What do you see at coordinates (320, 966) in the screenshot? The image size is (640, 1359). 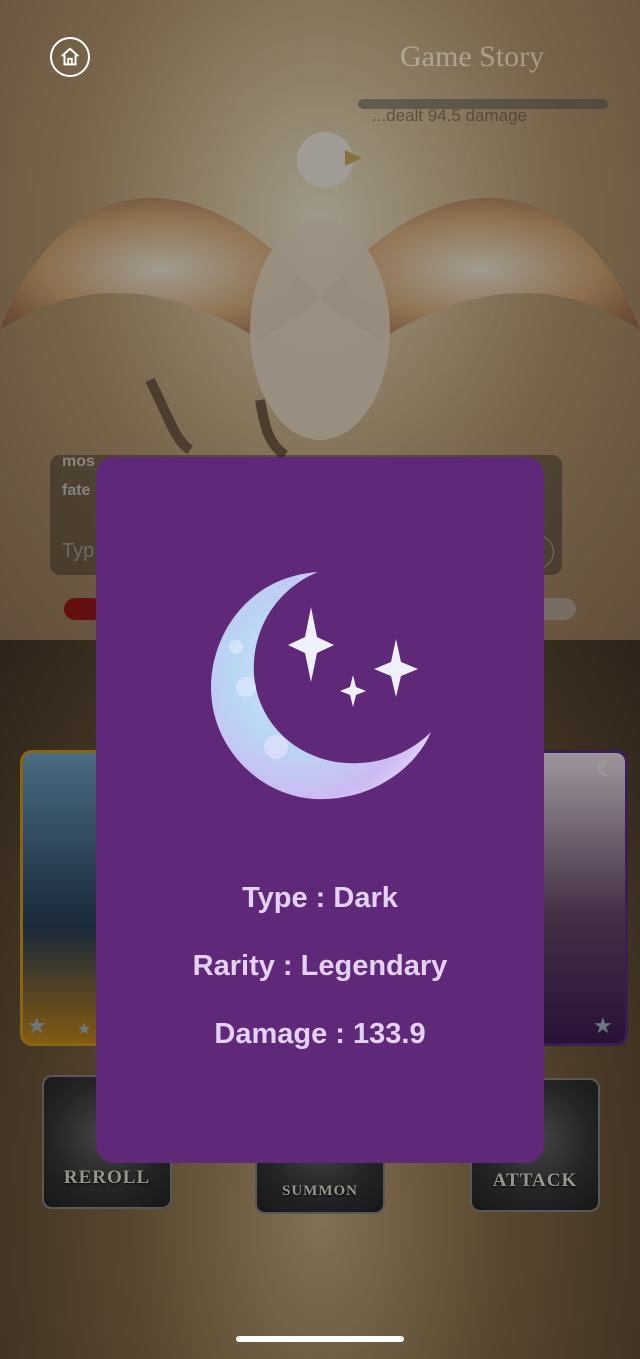 I see `card-rarity: Rarity : Legendary` at bounding box center [320, 966].